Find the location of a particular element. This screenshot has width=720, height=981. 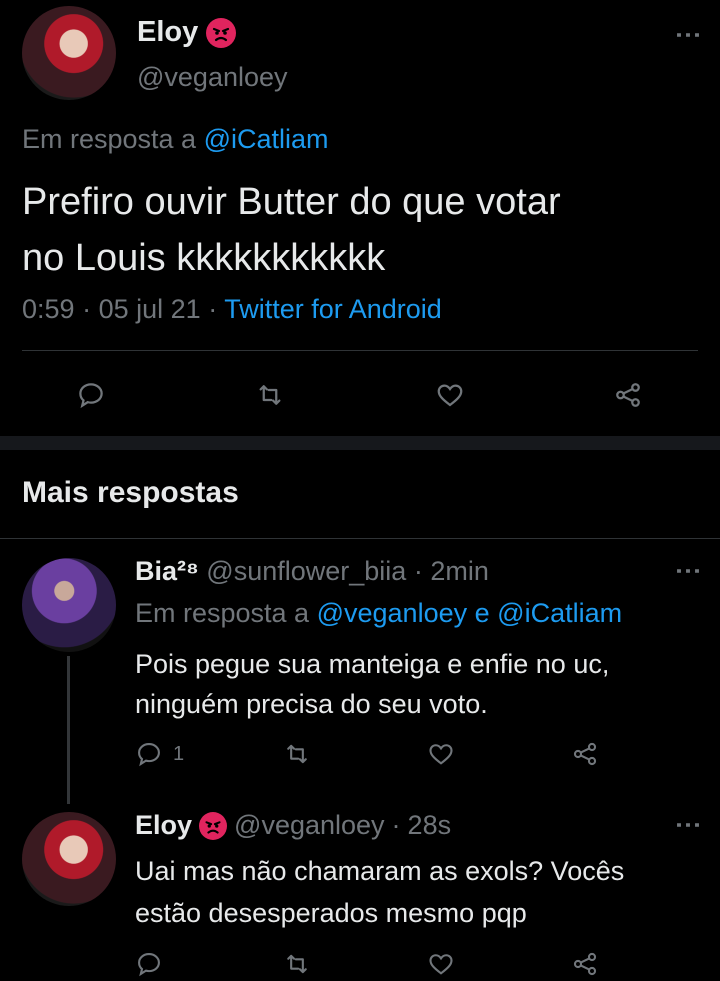

author-name: Eloy is located at coordinates (167, 32).